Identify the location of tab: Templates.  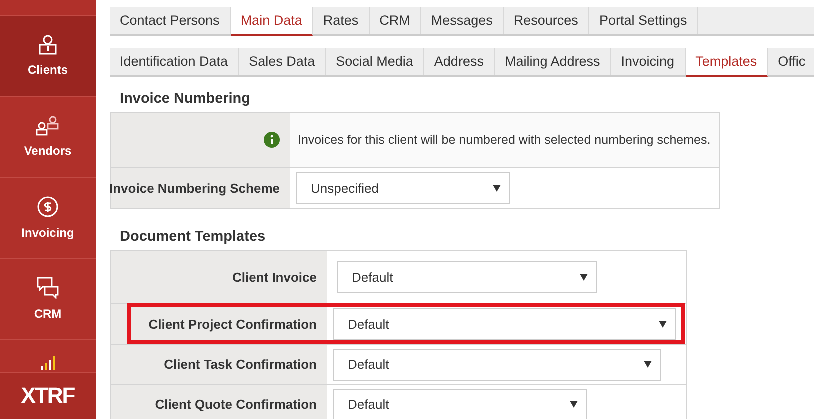
(727, 62).